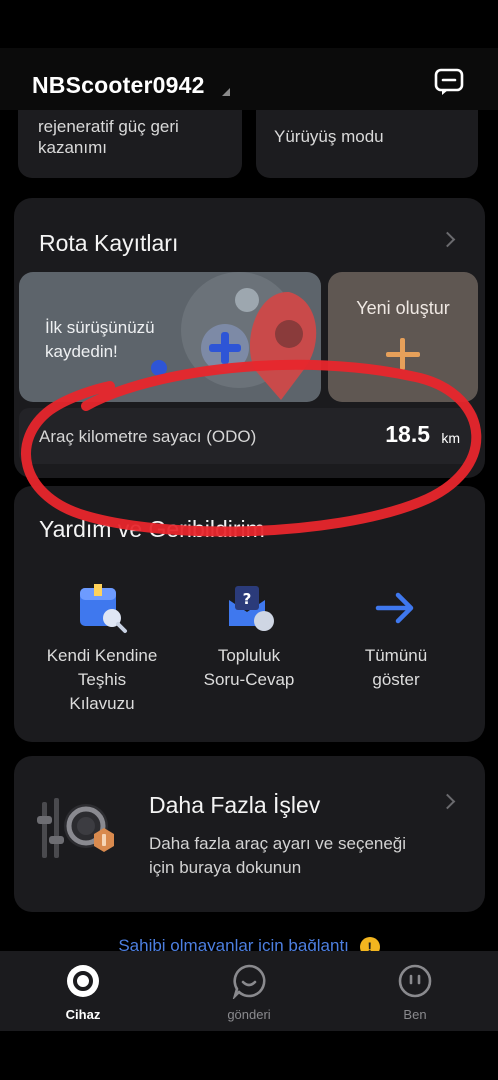  What do you see at coordinates (103, 608) in the screenshot?
I see `diagnosis-guide-icon` at bounding box center [103, 608].